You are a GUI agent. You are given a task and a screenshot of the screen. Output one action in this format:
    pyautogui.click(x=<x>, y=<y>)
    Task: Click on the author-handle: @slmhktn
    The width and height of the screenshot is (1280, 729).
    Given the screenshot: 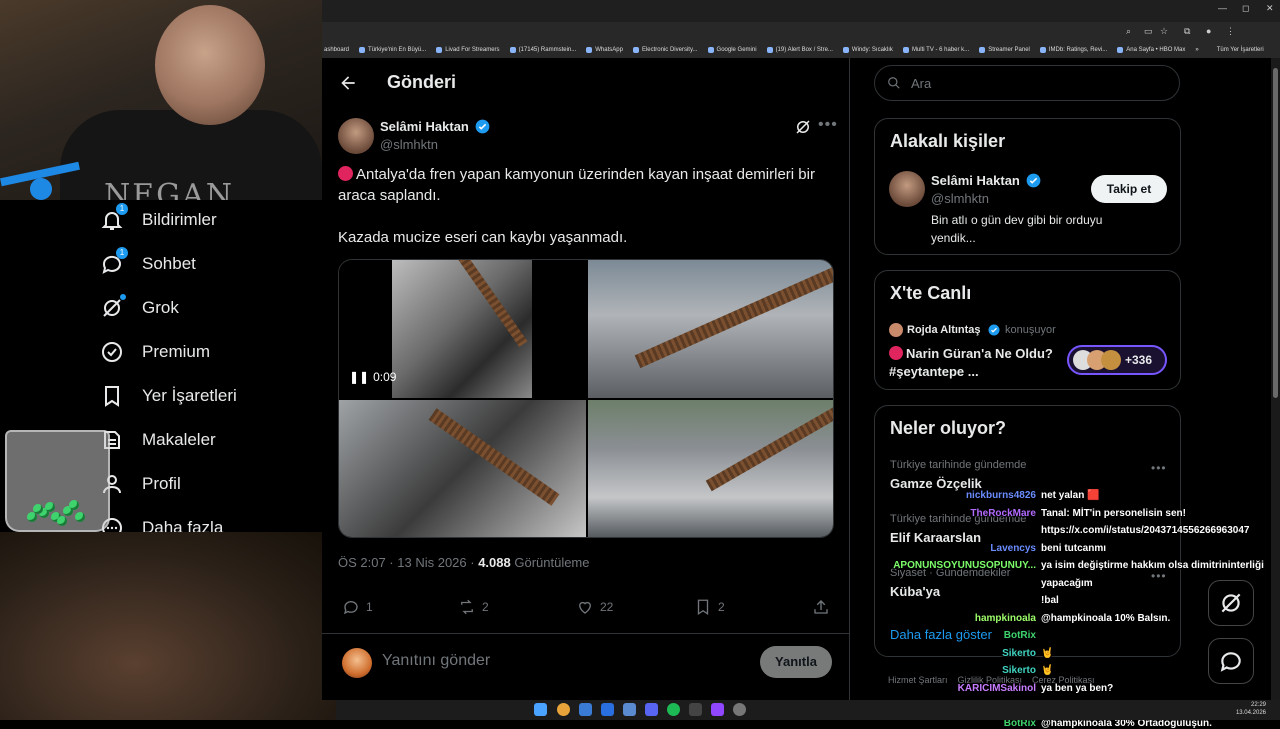 What is the action you would take?
    pyautogui.click(x=409, y=144)
    